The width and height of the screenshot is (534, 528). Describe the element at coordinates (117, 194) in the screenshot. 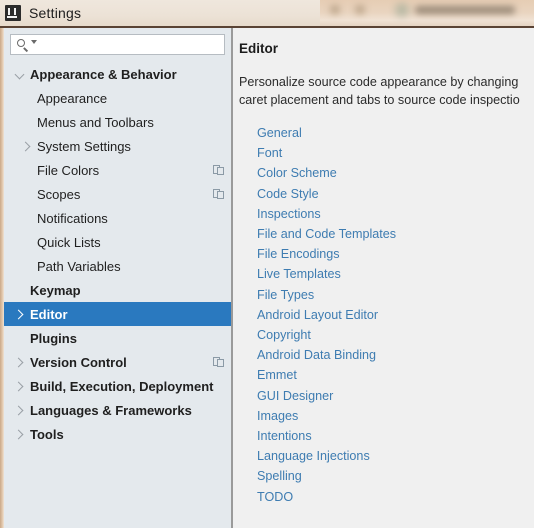

I see `sidebar-item-scopes: Scopes` at that location.